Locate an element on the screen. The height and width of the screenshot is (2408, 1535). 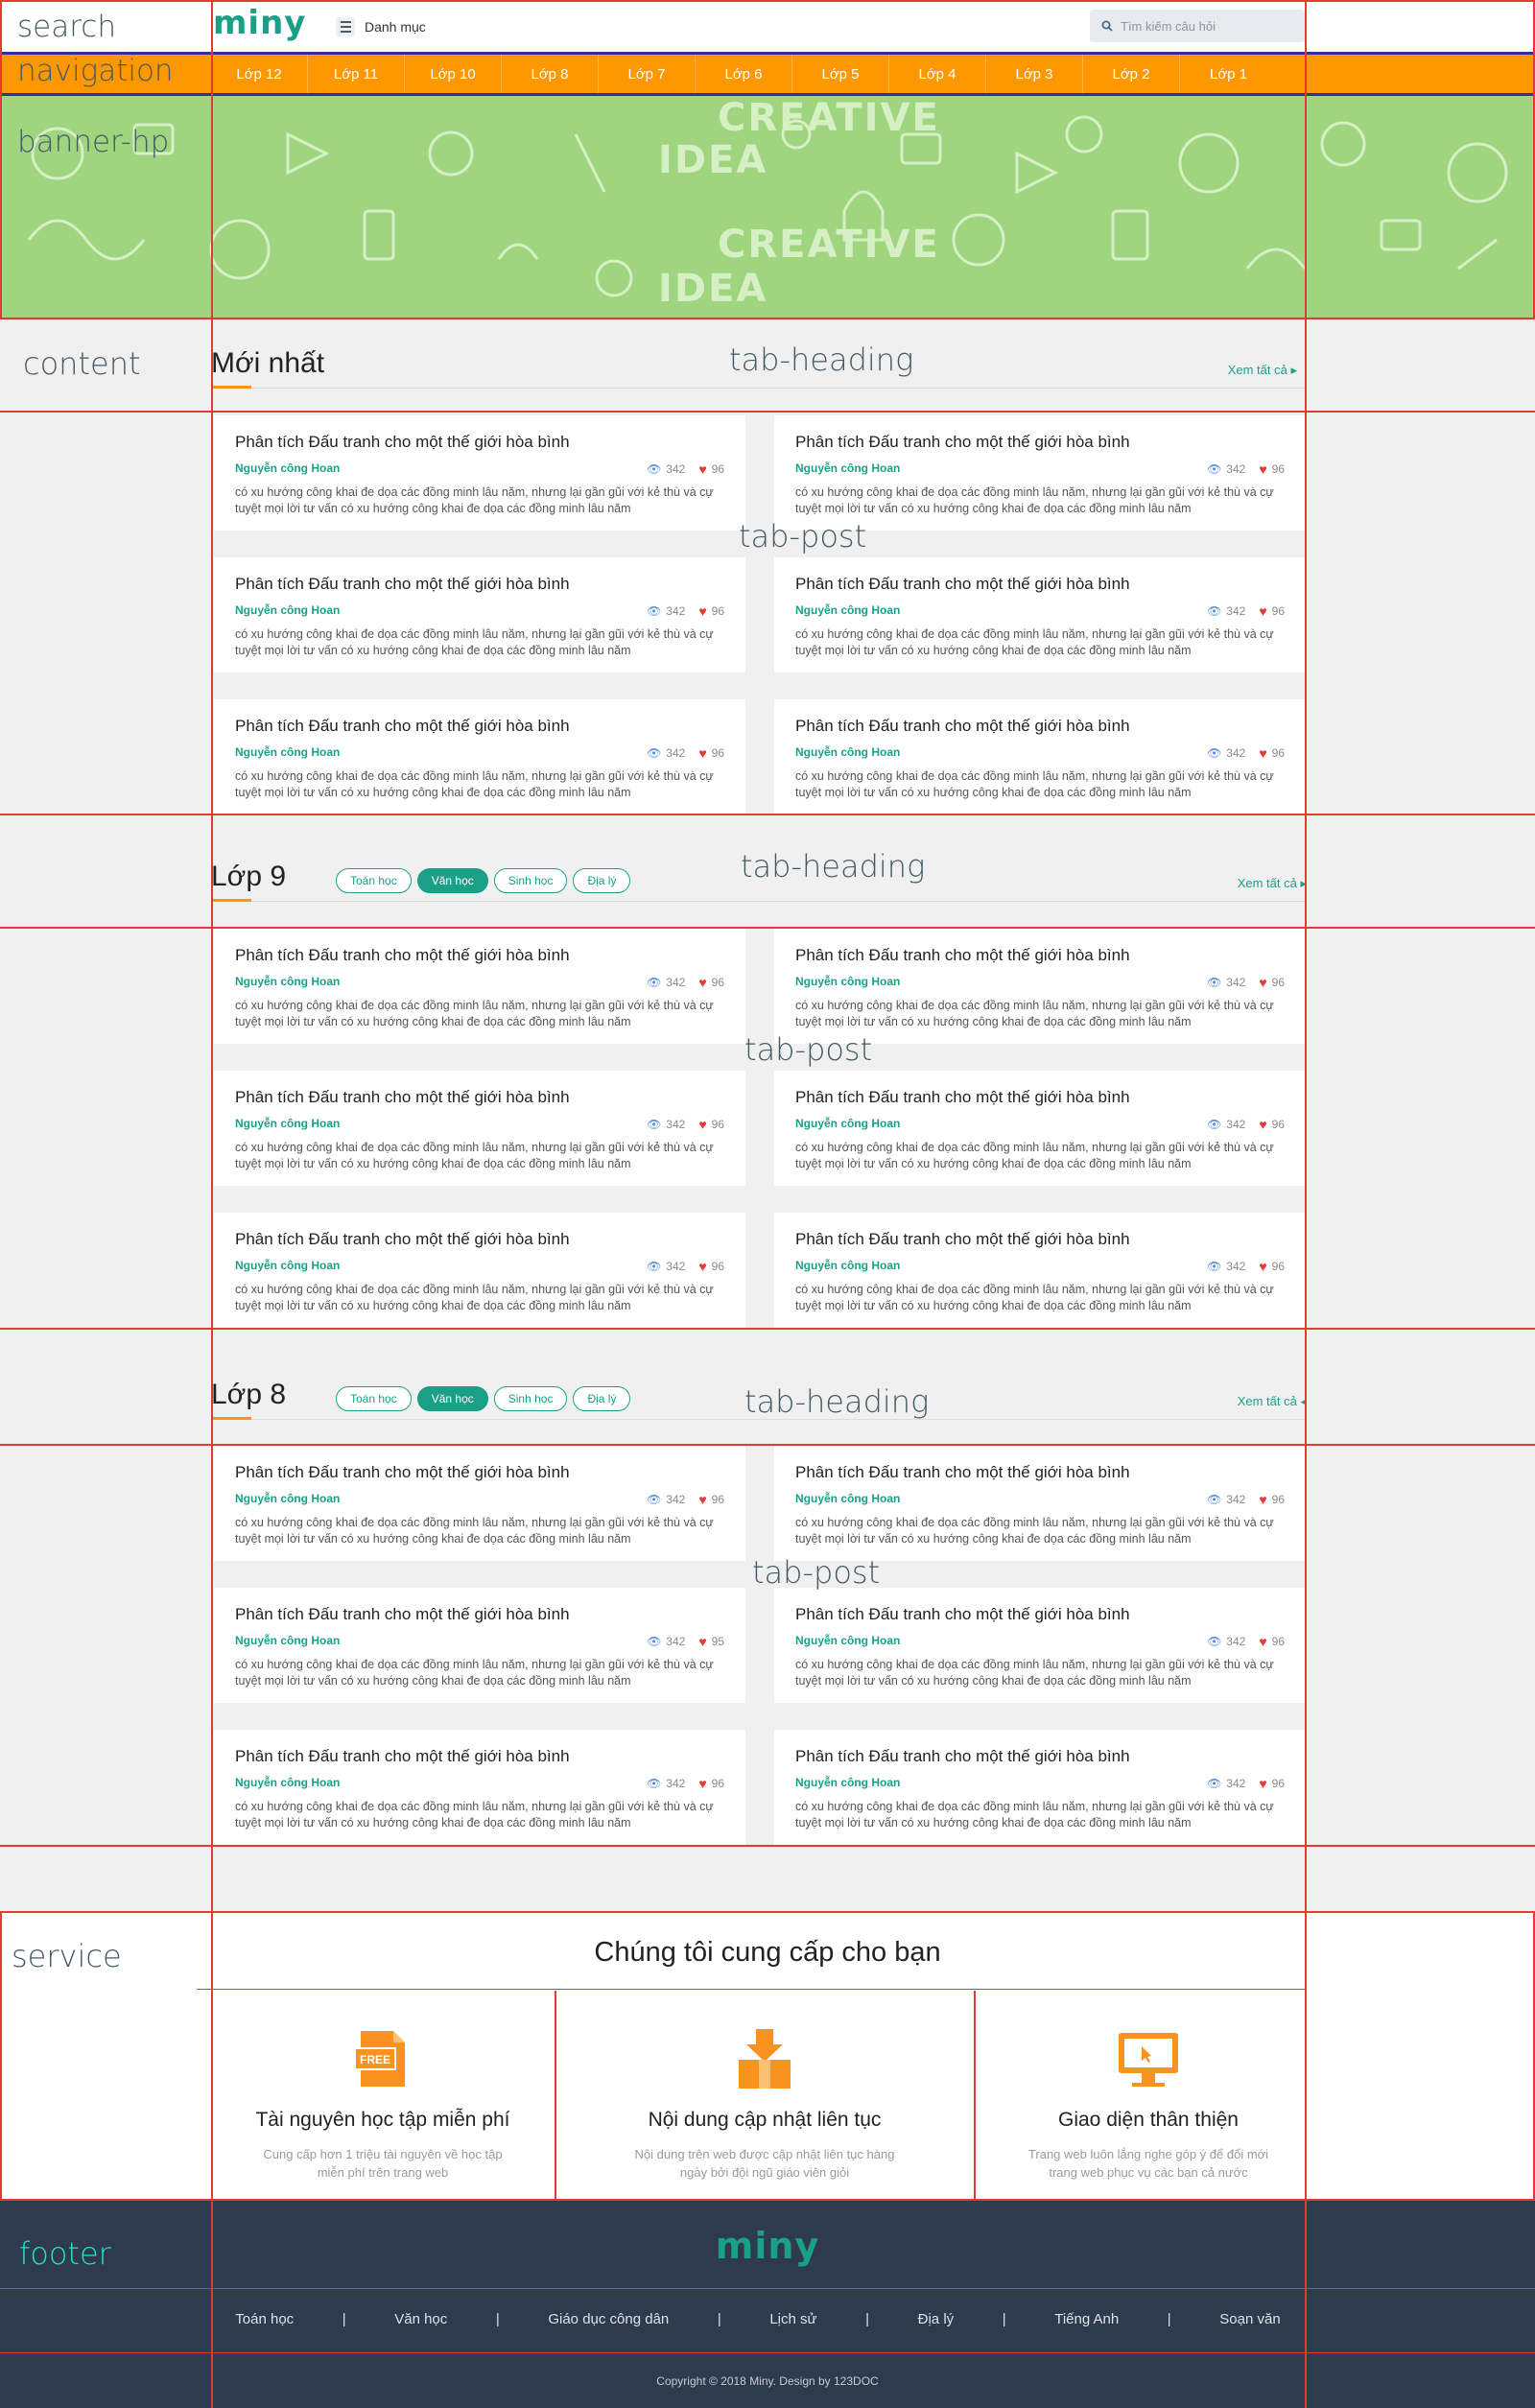
like-count-value: 96 is located at coordinates (1278, 1499).